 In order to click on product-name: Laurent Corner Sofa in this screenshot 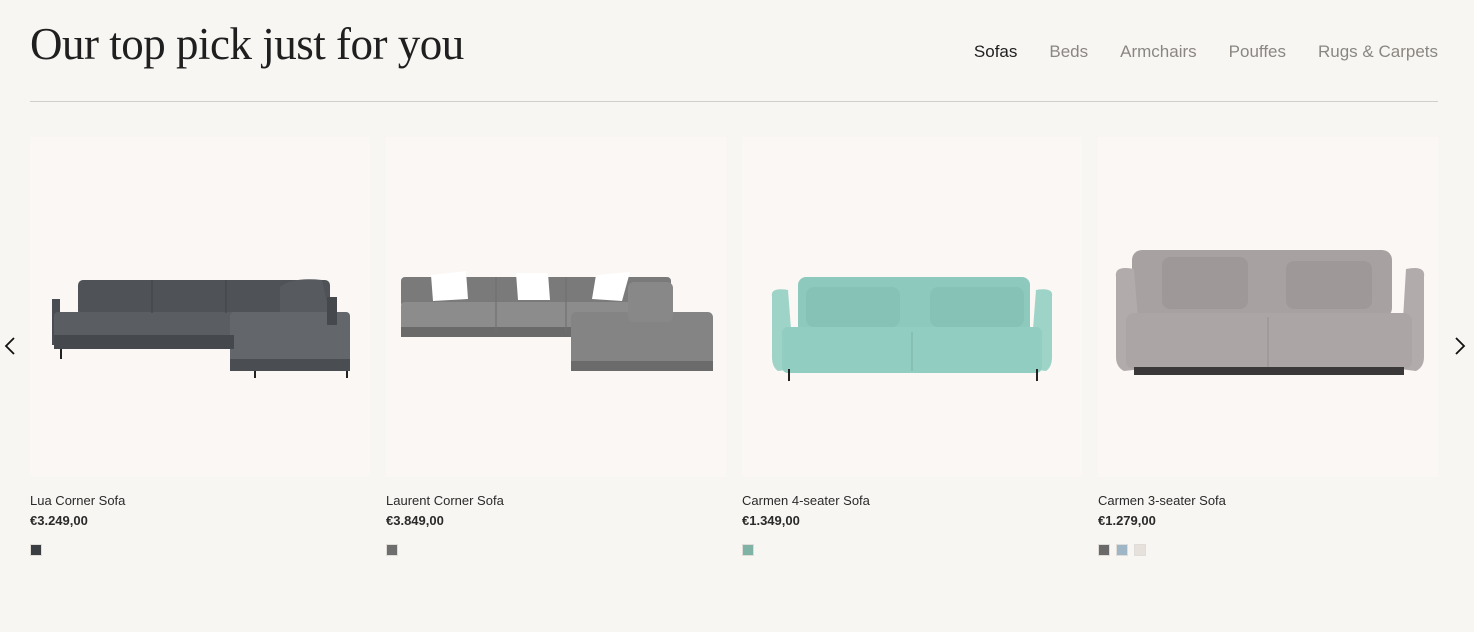, I will do `click(556, 500)`.